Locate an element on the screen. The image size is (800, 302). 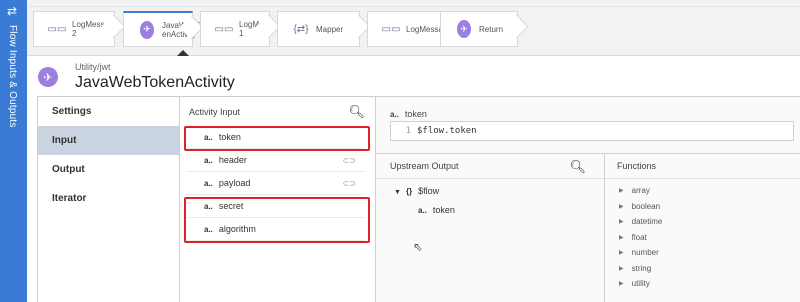
function-group-float: ▶ float is located at coordinates (702, 238).